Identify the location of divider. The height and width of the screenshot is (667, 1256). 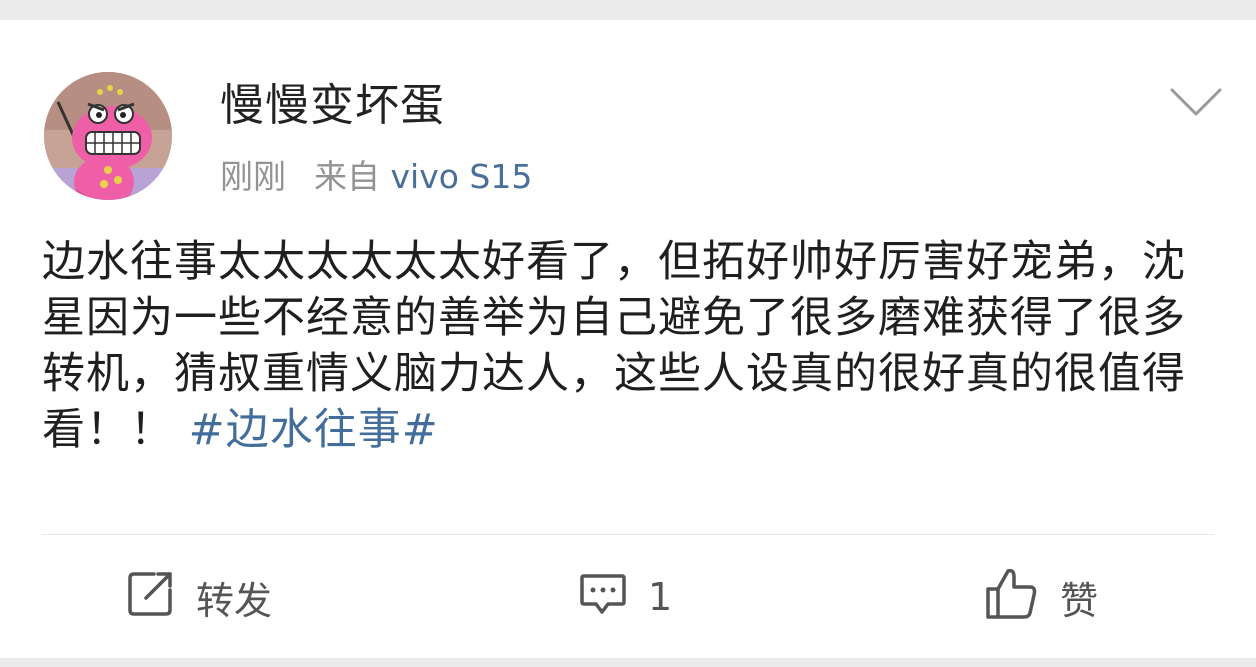
(628, 534).